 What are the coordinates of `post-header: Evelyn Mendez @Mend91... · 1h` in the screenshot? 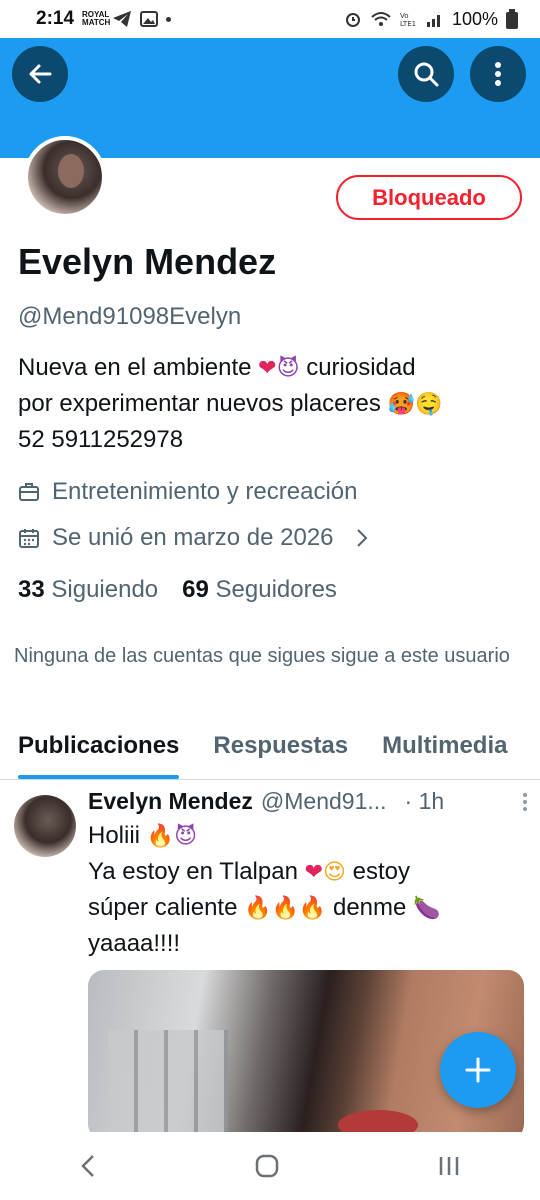 It's located at (308, 801).